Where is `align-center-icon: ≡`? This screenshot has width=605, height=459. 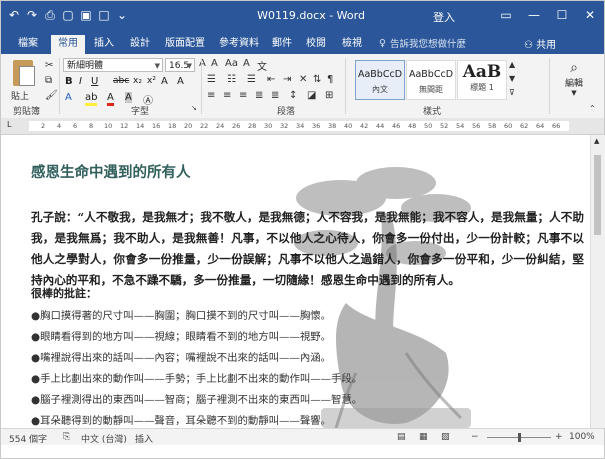
align-center-icon: ≡ is located at coordinates (227, 95).